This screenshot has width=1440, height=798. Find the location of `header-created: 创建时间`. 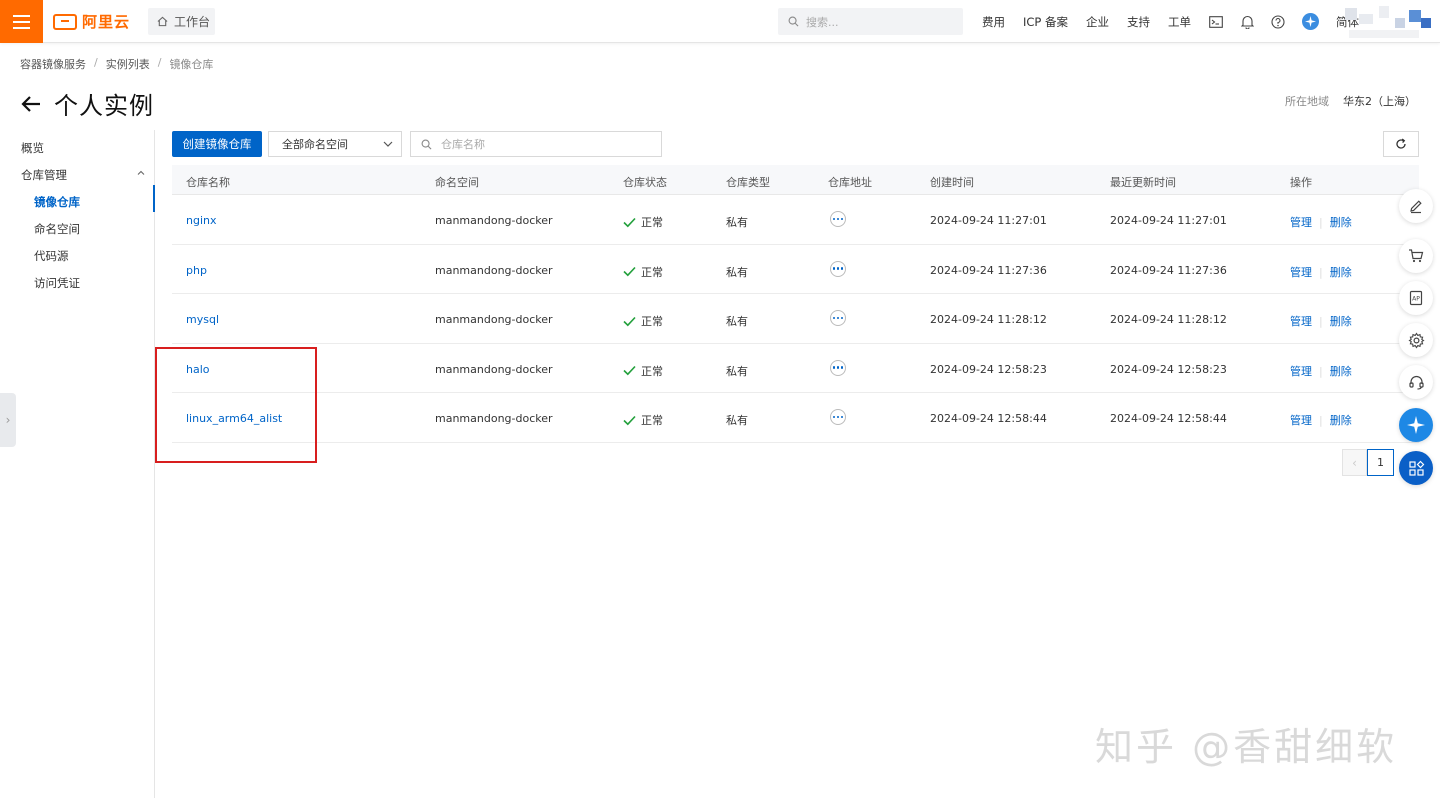

header-created: 创建时间 is located at coordinates (952, 182).